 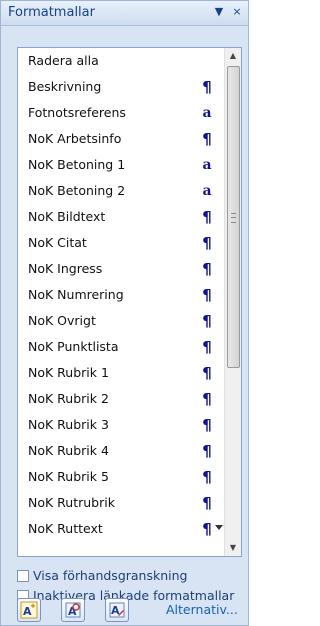 What do you see at coordinates (121, 451) in the screenshot?
I see `style-list-item: NoK Rubrik 4 ¶` at bounding box center [121, 451].